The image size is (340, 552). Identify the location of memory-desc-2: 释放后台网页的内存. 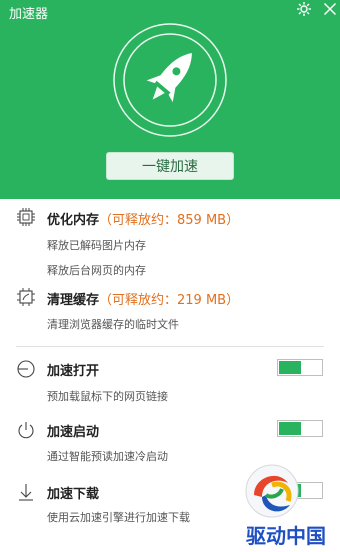
(96, 270).